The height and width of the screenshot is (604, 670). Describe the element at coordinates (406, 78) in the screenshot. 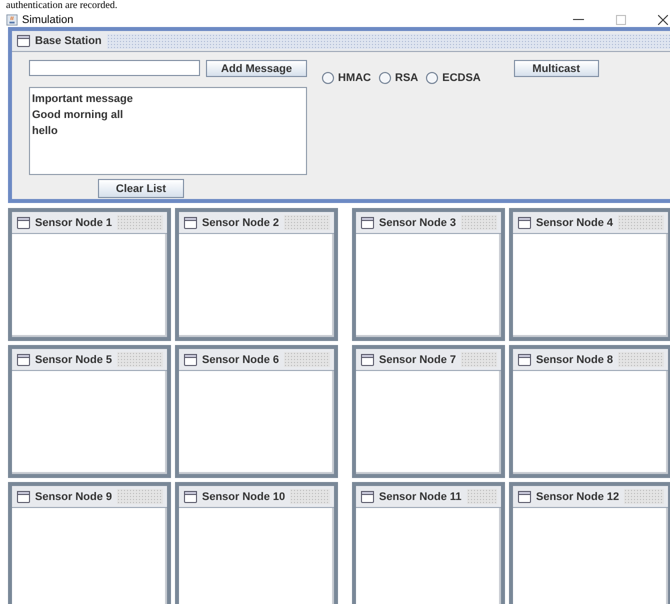

I see `radio-label: RSA` at that location.